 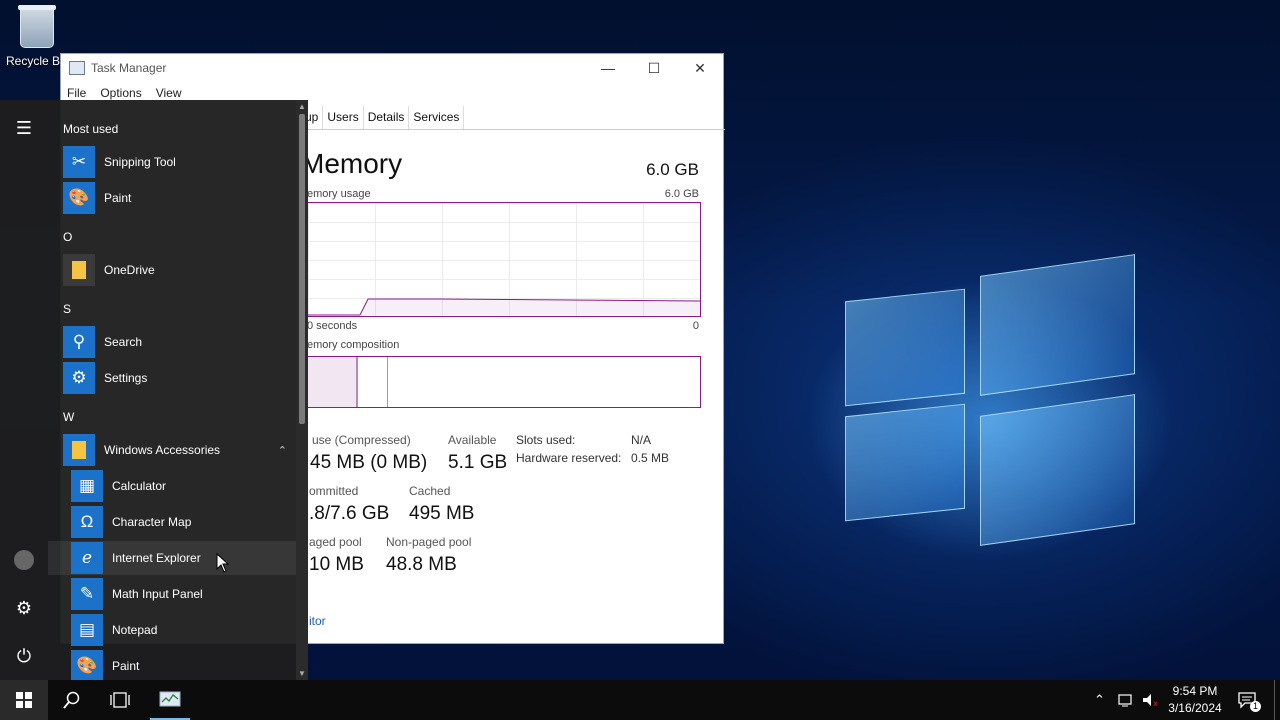 I want to click on task-view-icon, so click(x=120, y=700).